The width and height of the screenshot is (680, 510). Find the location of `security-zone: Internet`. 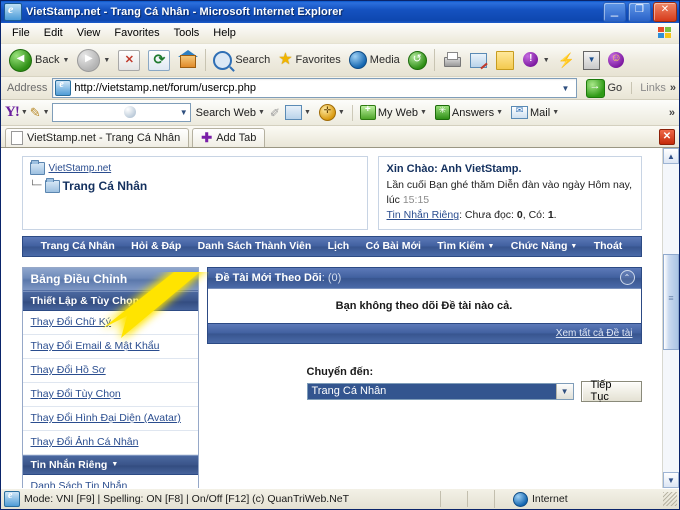

security-zone: Internet is located at coordinates (578, 499).